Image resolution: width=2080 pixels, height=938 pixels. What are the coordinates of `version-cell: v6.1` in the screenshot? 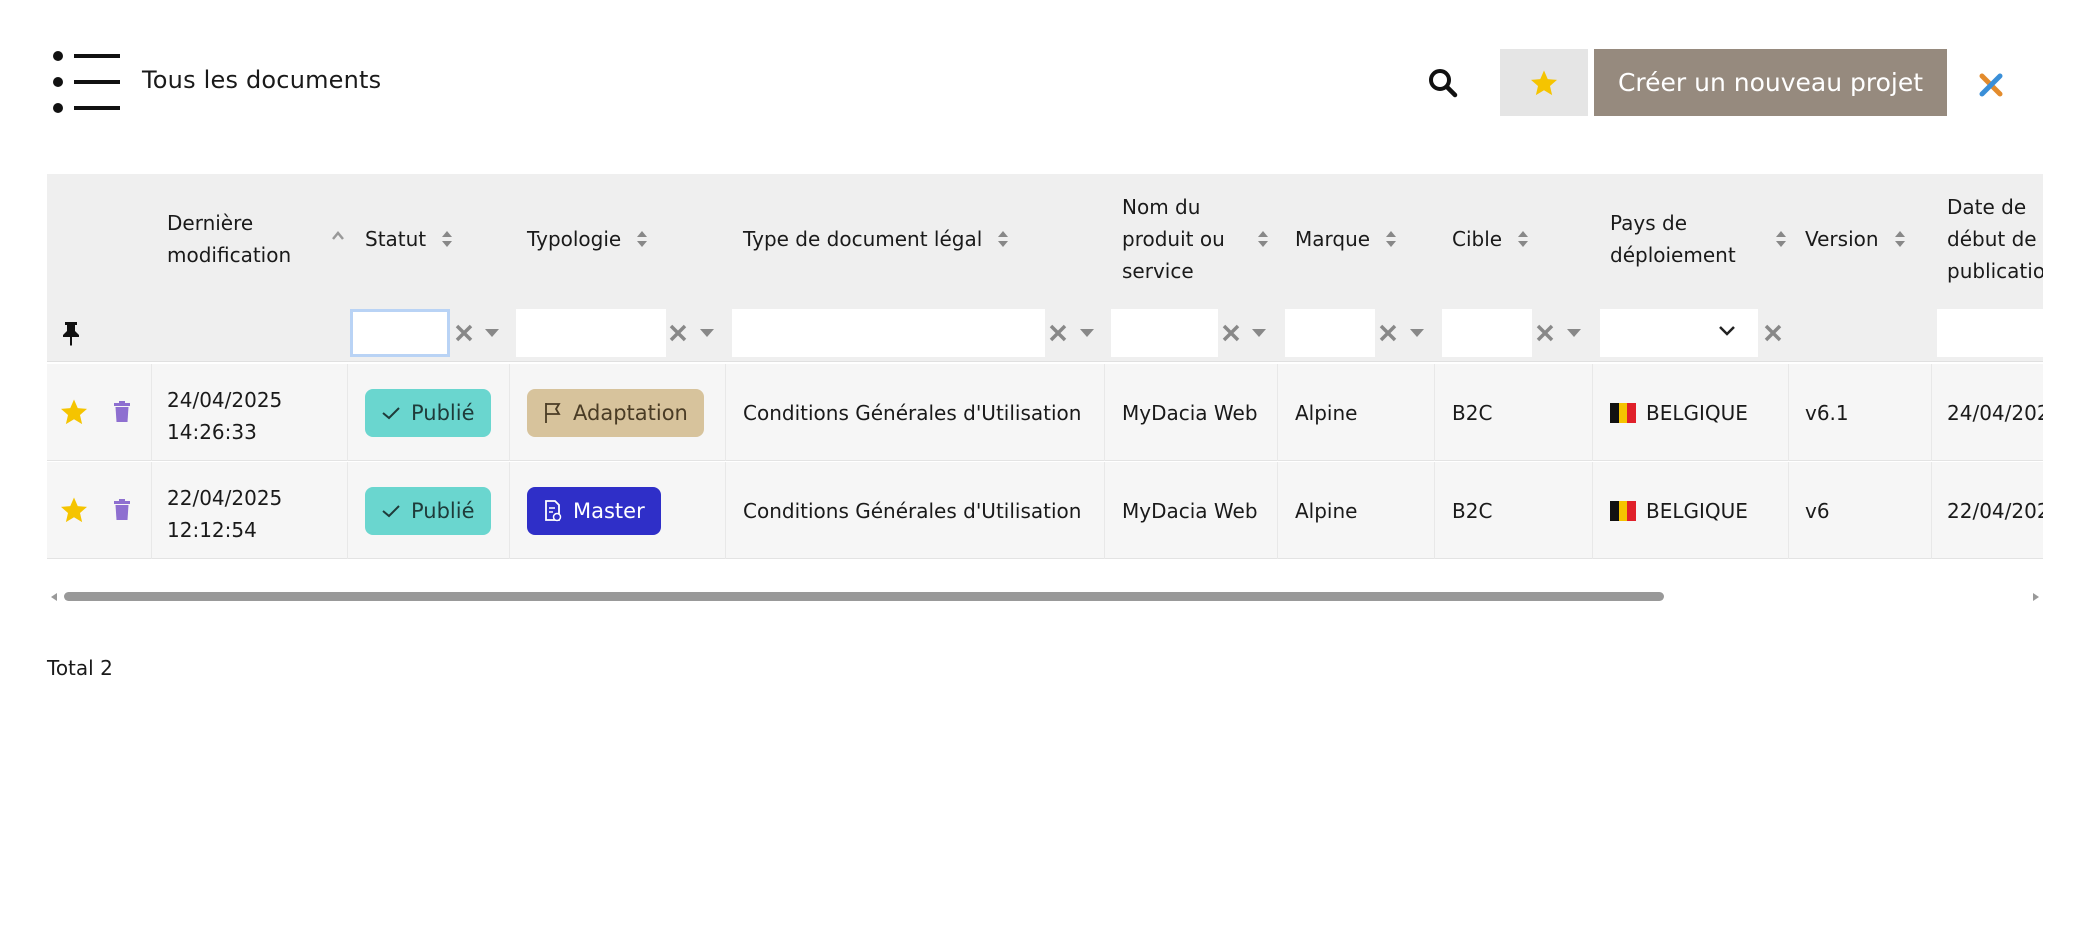 It's located at (1827, 412).